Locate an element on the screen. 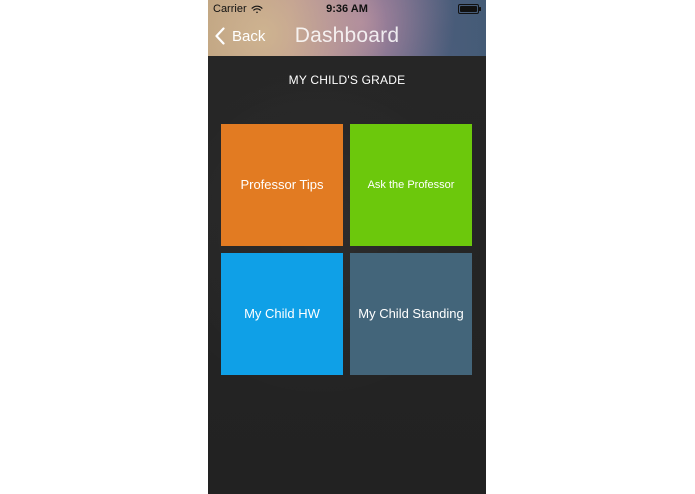  back-button: Back is located at coordinates (239, 36).